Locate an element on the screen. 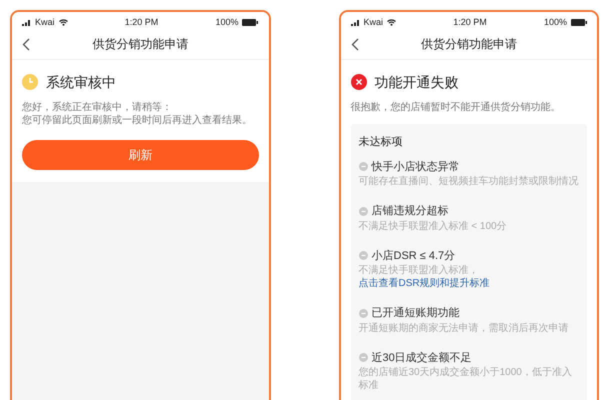 The width and height of the screenshot is (603, 400). criterion-description: 您的店铺近30天内成交金额小于1000，低于准入标准 is located at coordinates (465, 379).